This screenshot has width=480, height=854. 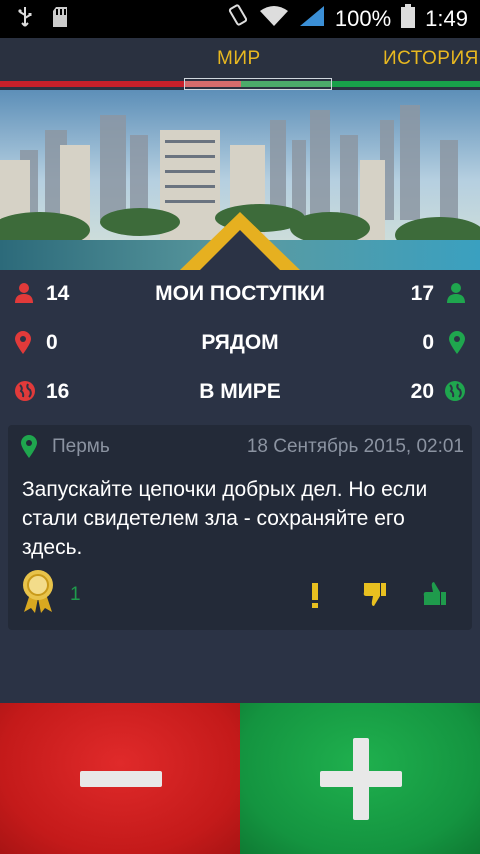 I want to click on stats-row-nearby: 0 РЯДОМ 0, so click(x=240, y=343).